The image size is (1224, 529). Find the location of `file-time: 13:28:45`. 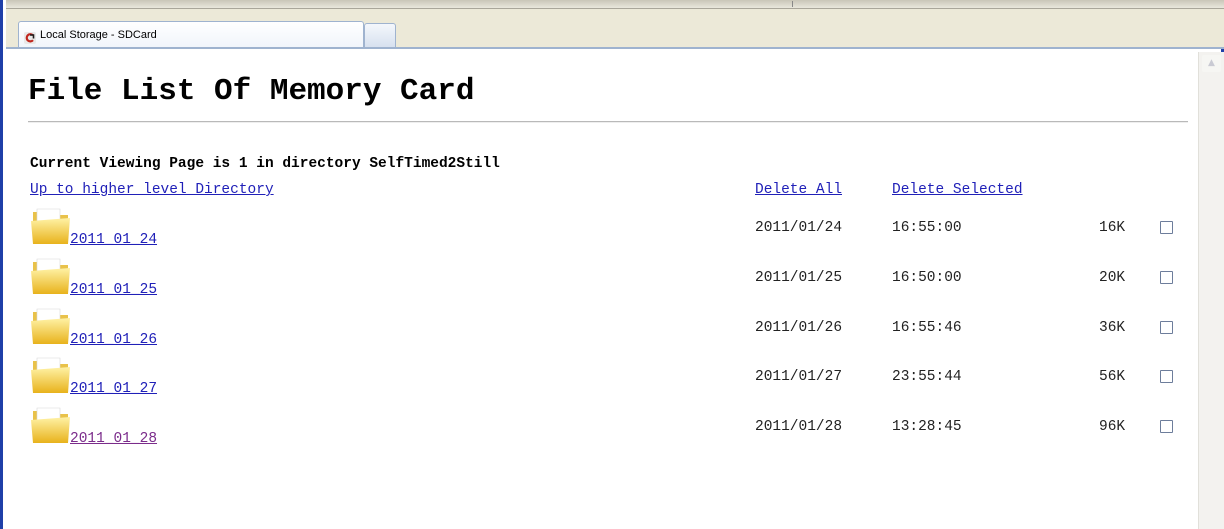

file-time: 13:28:45 is located at coordinates (927, 427).